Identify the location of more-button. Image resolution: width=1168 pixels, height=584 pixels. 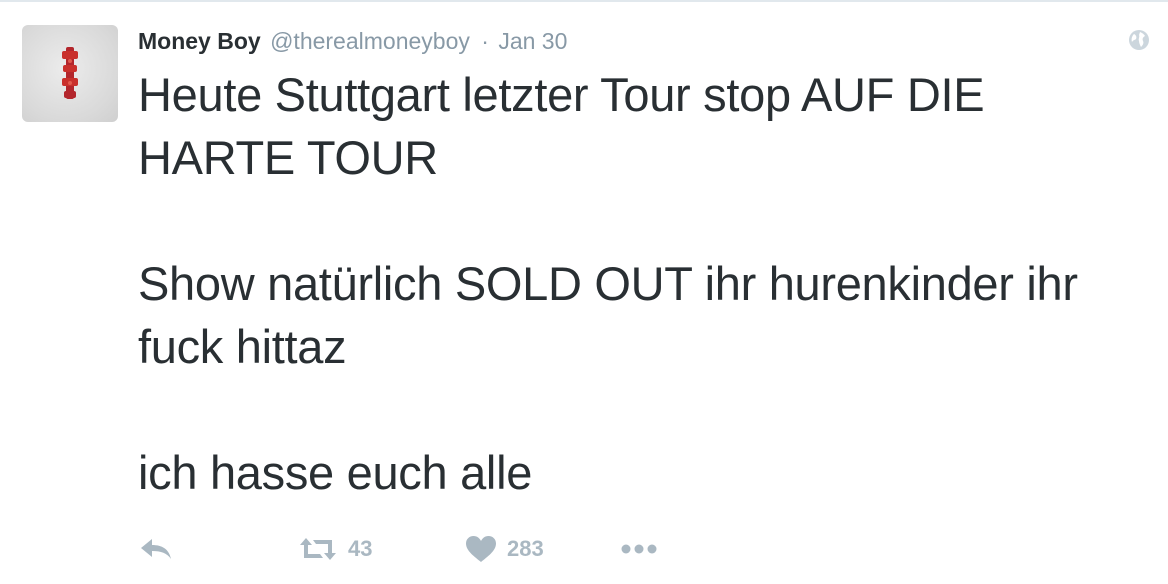
(639, 549).